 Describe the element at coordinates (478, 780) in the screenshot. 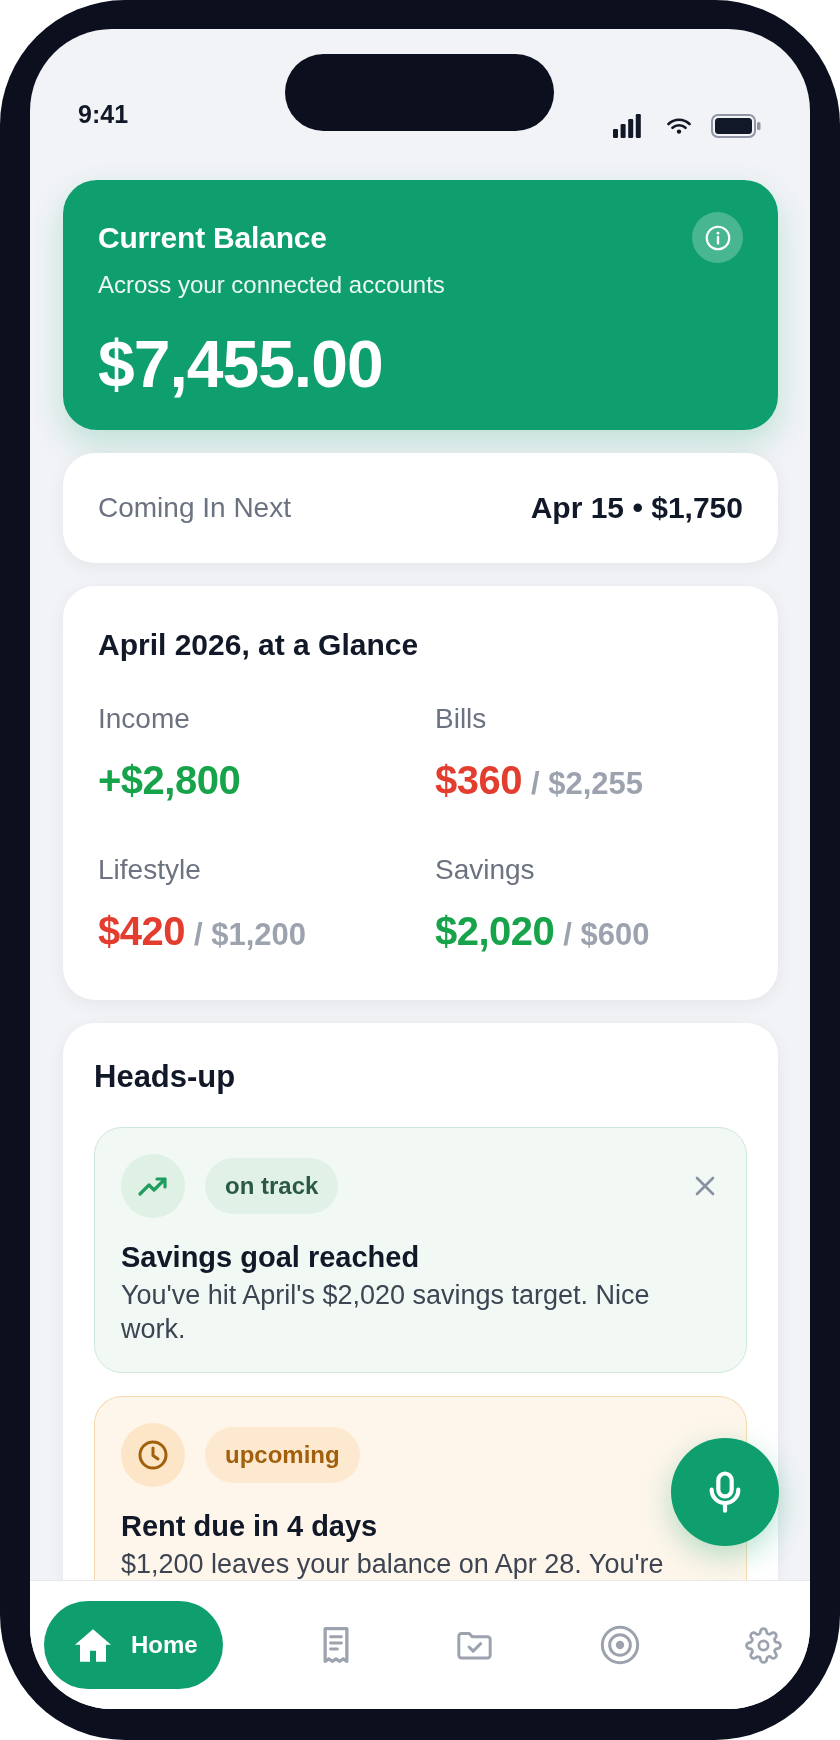

I see `stat-value: $360` at that location.